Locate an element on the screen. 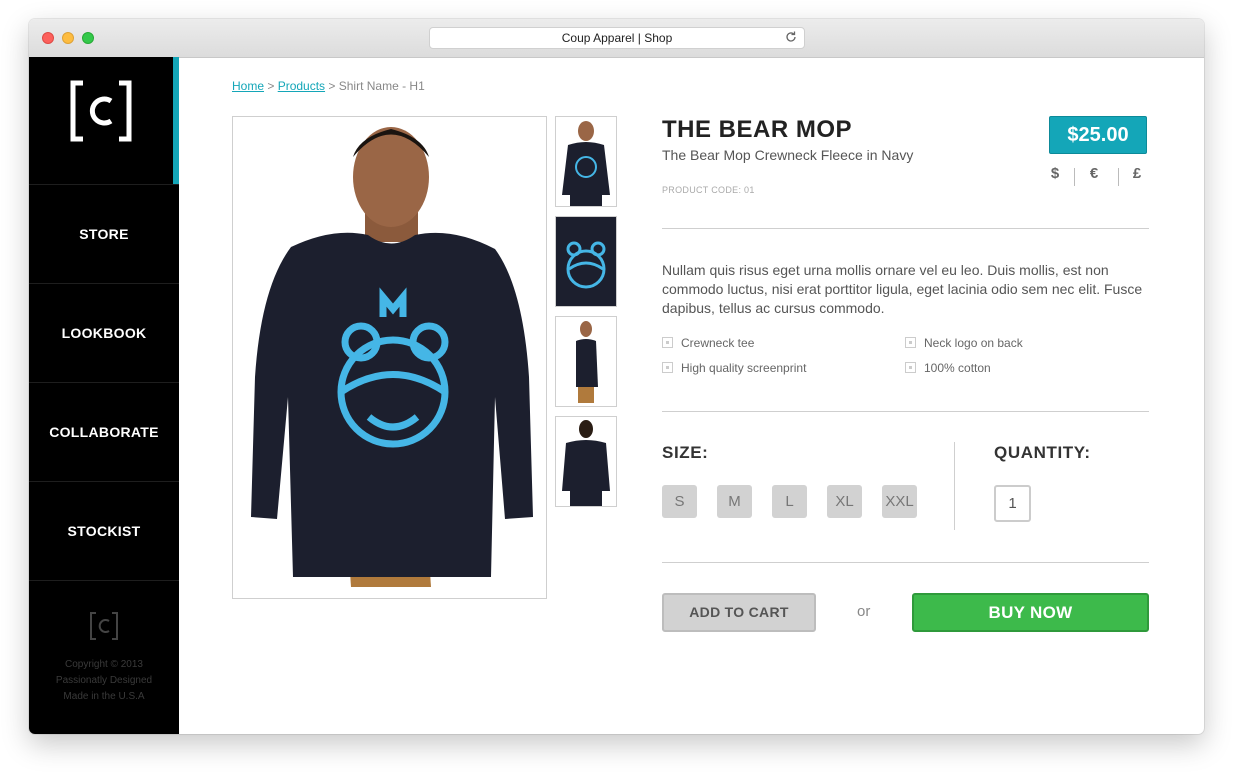  feature-item: Neck logo on back is located at coordinates (964, 343).